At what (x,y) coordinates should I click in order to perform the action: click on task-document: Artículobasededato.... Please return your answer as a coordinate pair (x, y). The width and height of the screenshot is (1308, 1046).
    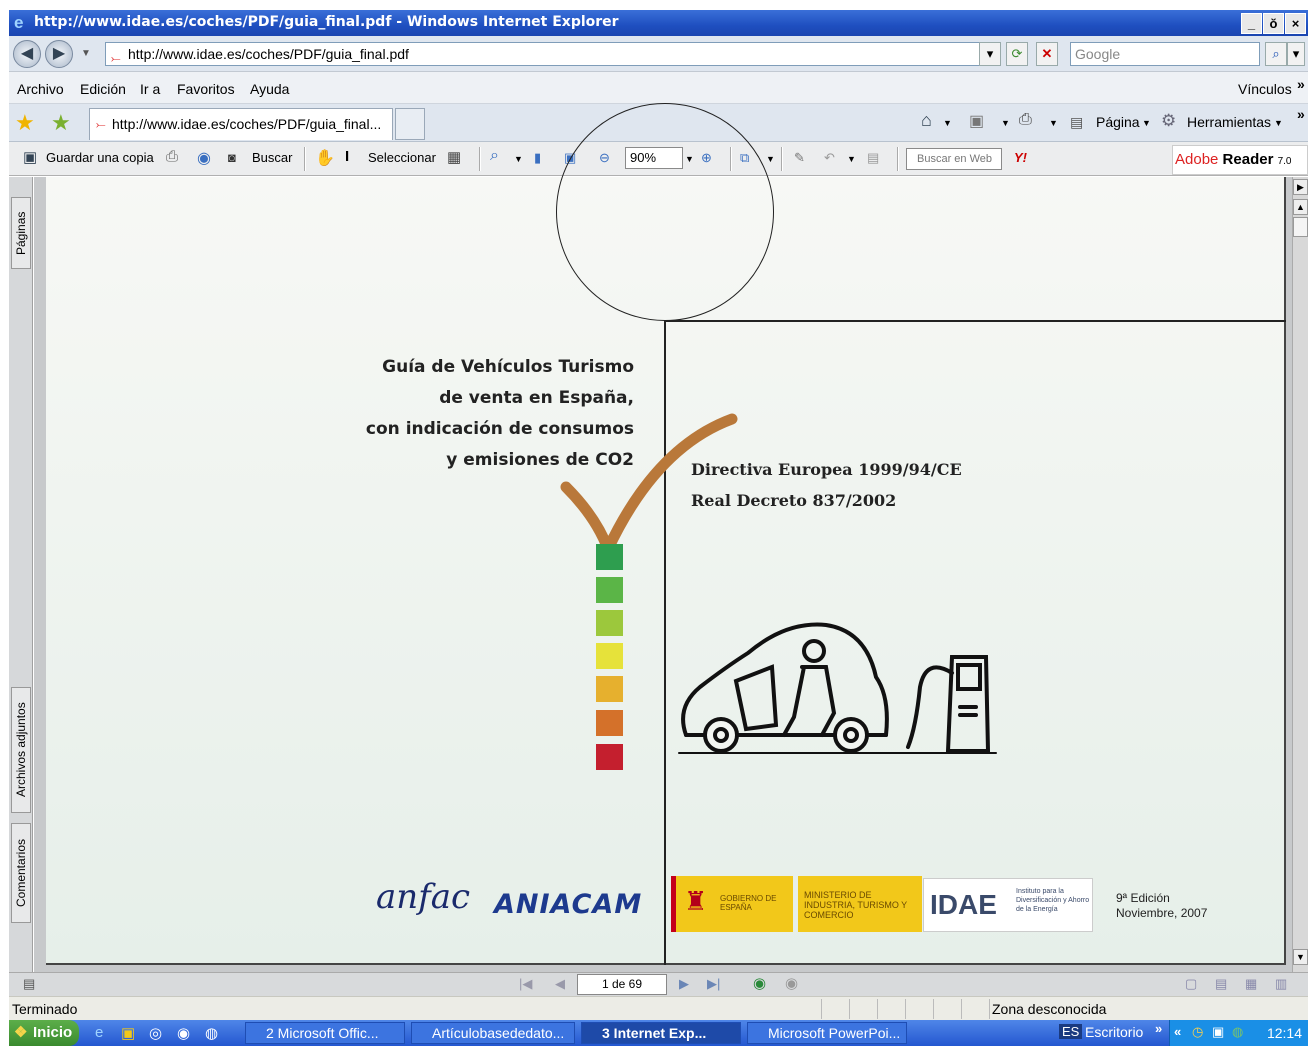
    Looking at the image, I should click on (493, 1033).